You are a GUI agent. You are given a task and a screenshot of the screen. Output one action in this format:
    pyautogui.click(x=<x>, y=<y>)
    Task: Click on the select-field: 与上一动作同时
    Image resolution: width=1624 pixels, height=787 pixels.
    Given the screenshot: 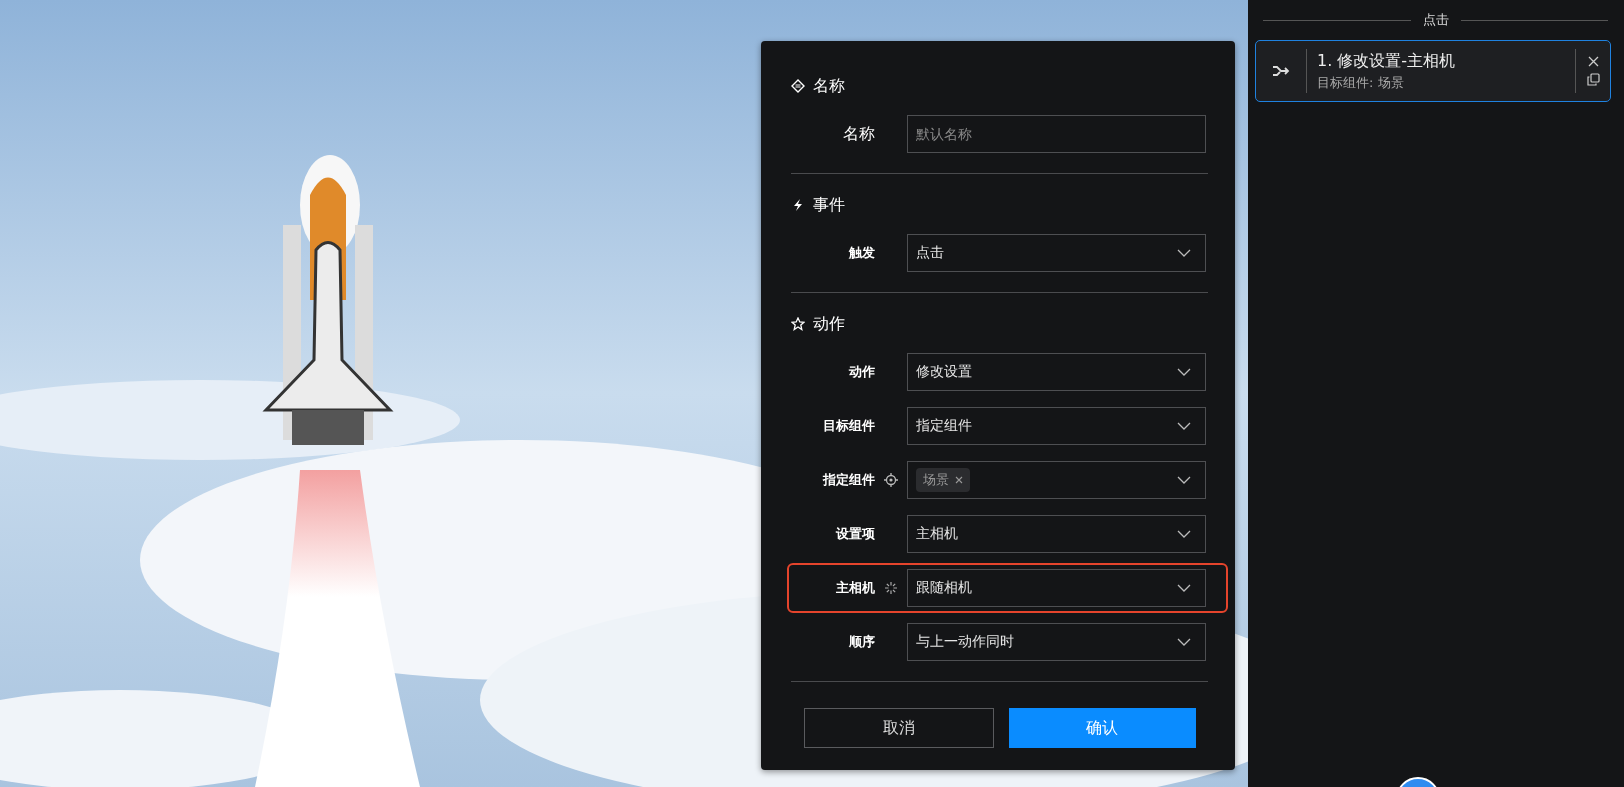 What is the action you would take?
    pyautogui.click(x=1056, y=642)
    